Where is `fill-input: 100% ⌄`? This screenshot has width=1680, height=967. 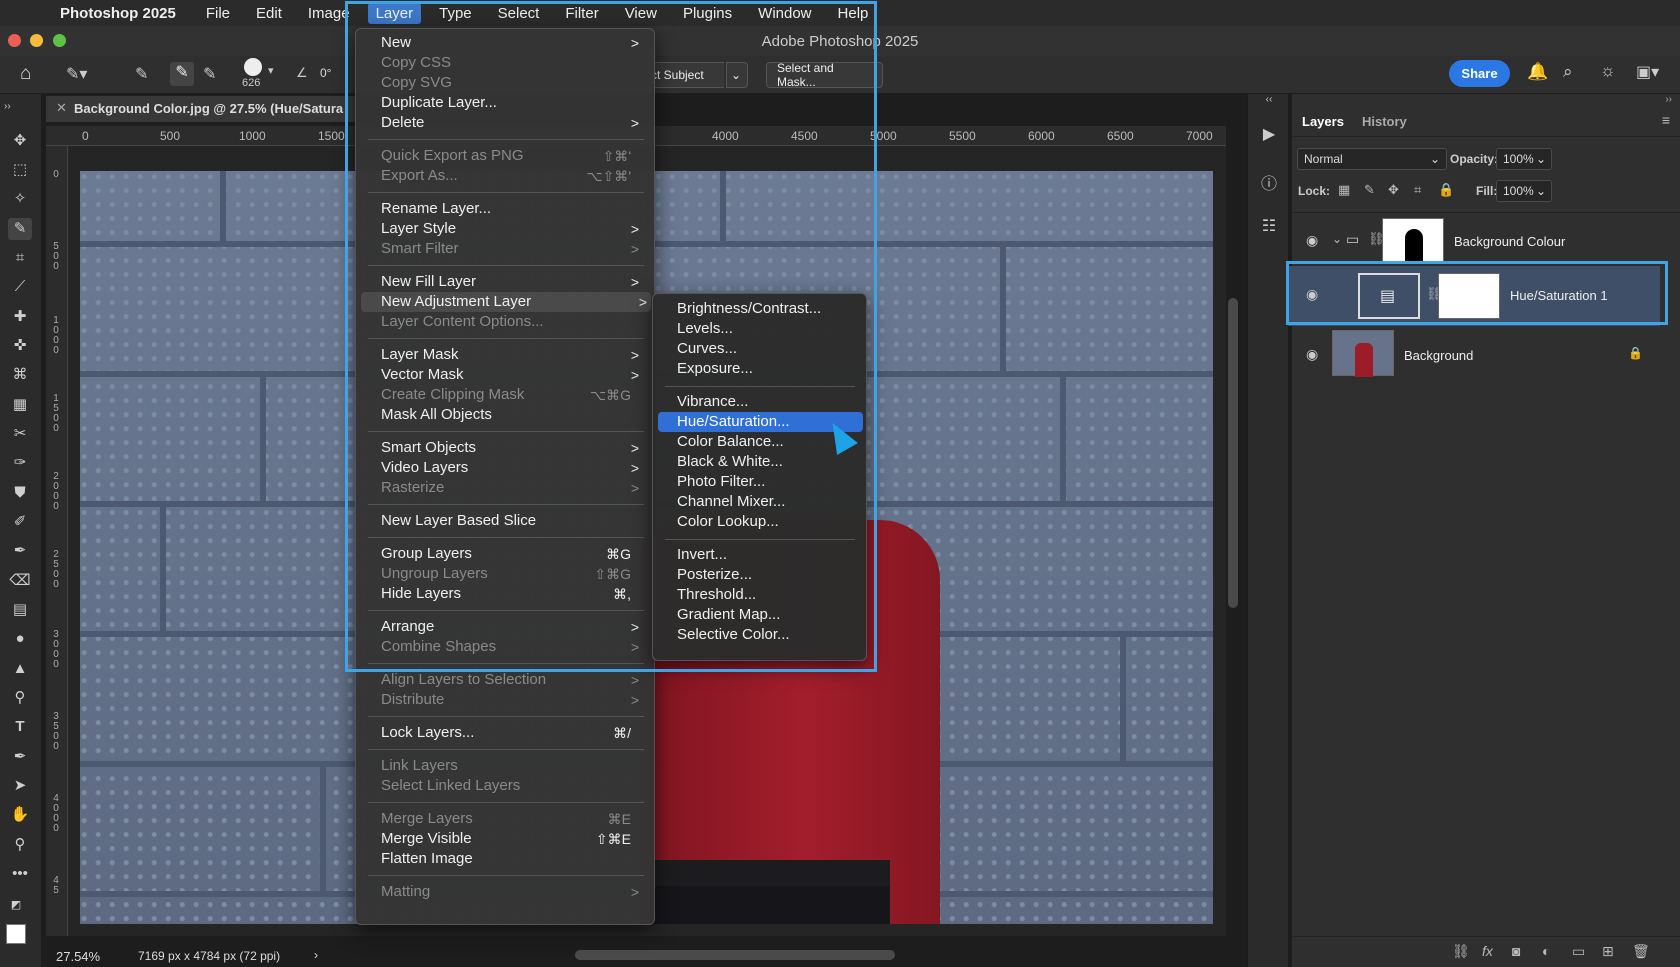 fill-input: 100% ⌄ is located at coordinates (1524, 191).